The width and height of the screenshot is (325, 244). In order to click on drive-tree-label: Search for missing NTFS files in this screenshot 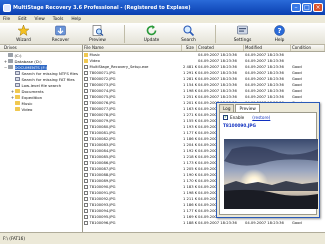, I will do `click(49, 73)`.